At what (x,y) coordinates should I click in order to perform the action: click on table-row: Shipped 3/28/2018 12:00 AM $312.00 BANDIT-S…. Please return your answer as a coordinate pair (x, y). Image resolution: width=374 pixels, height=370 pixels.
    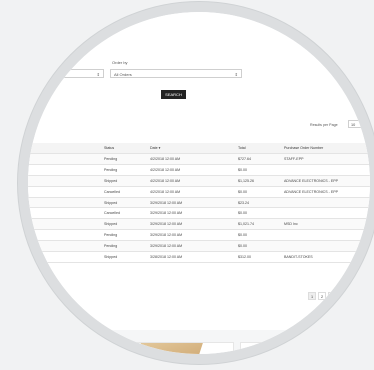
    Looking at the image, I should click on (199, 257).